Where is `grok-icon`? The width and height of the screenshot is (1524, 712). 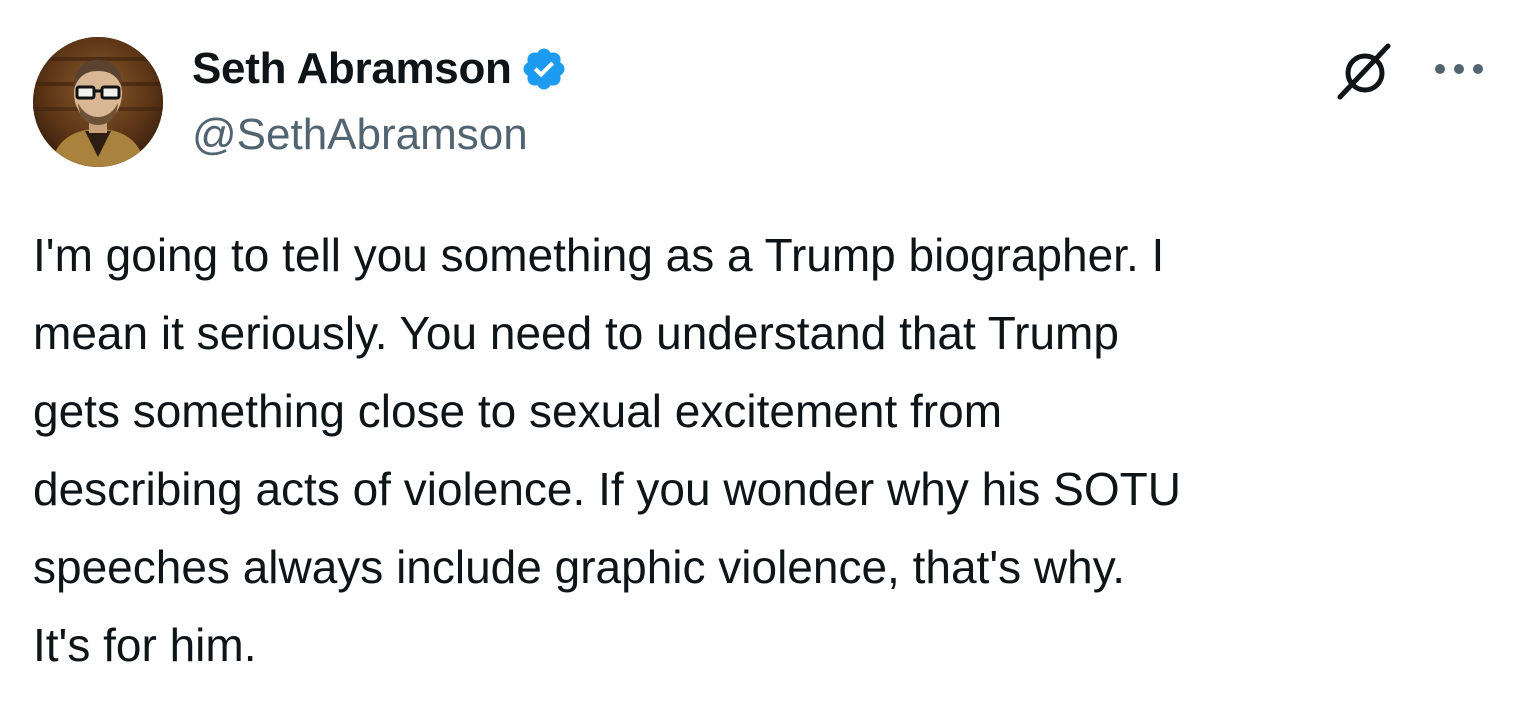 grok-icon is located at coordinates (1365, 71).